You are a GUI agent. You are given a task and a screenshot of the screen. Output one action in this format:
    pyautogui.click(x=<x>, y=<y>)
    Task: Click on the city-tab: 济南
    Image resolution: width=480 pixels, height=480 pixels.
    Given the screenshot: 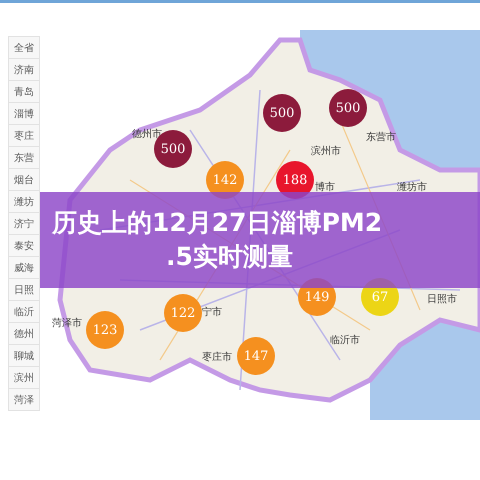 What is the action you would take?
    pyautogui.click(x=24, y=70)
    